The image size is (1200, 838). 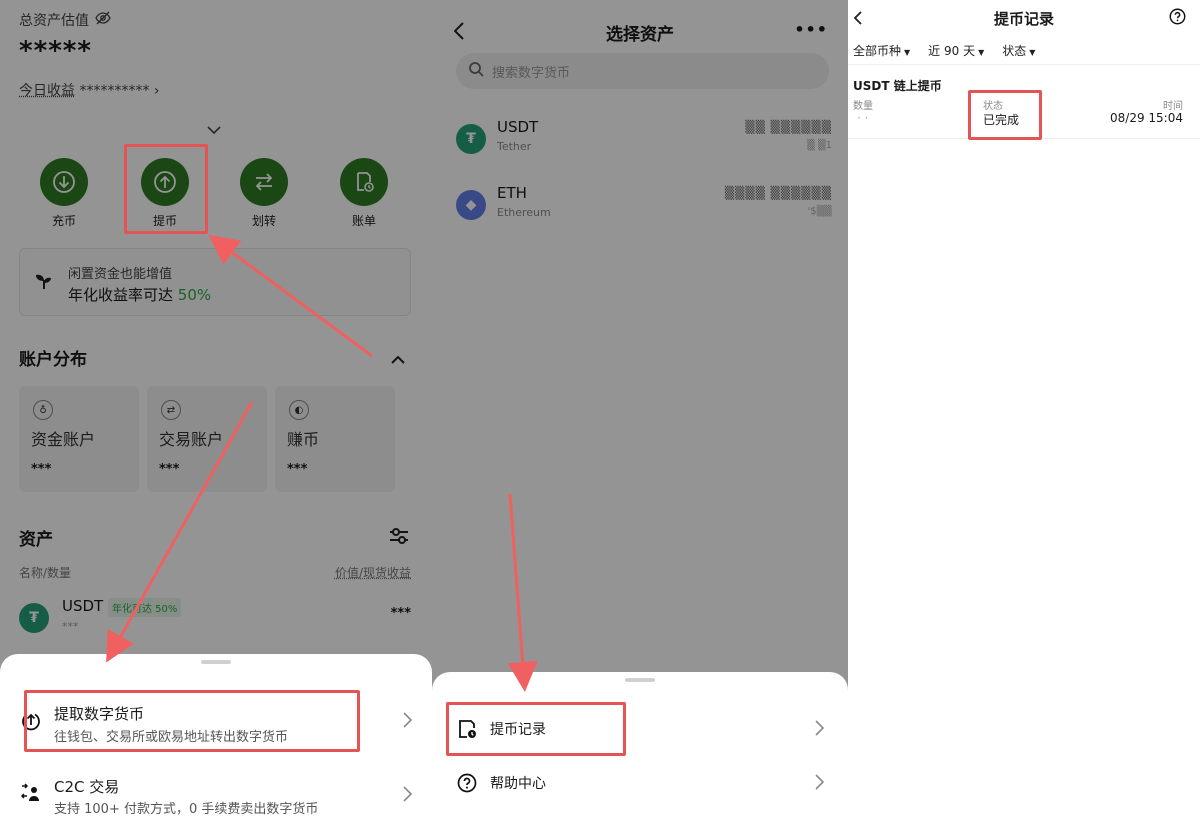 I want to click on filter-coin: 全部币种 ▼, so click(x=881, y=50).